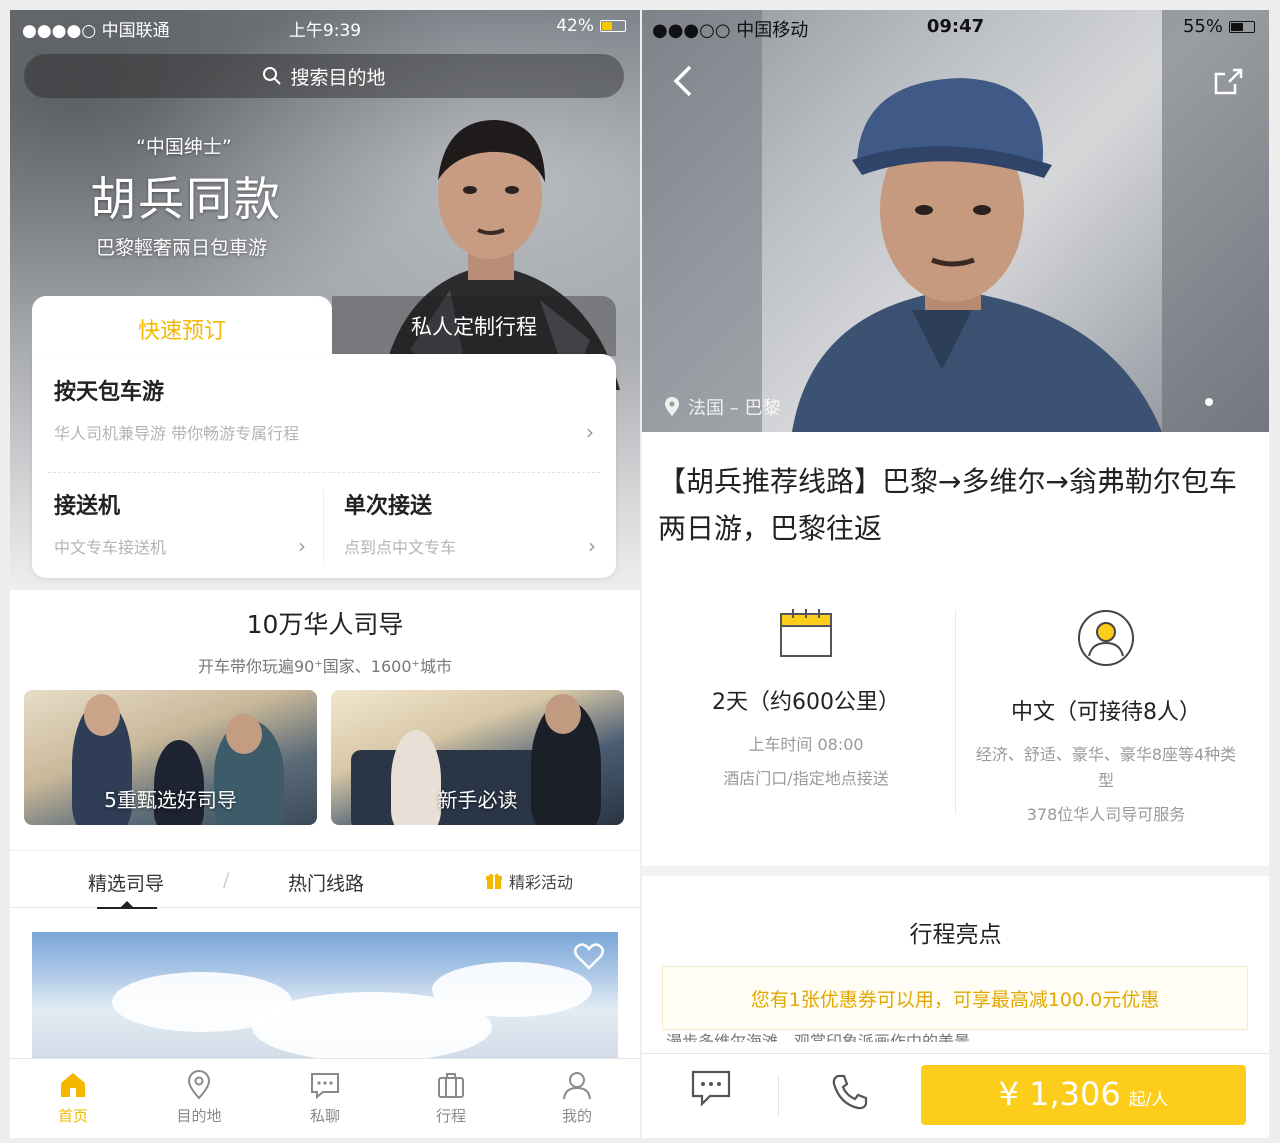 Image resolution: width=1280 pixels, height=1143 pixels. What do you see at coordinates (818, 1037) in the screenshot?
I see `highlights-text: 漫步多维尔海滩，观赏印象派画作中的美景` at bounding box center [818, 1037].